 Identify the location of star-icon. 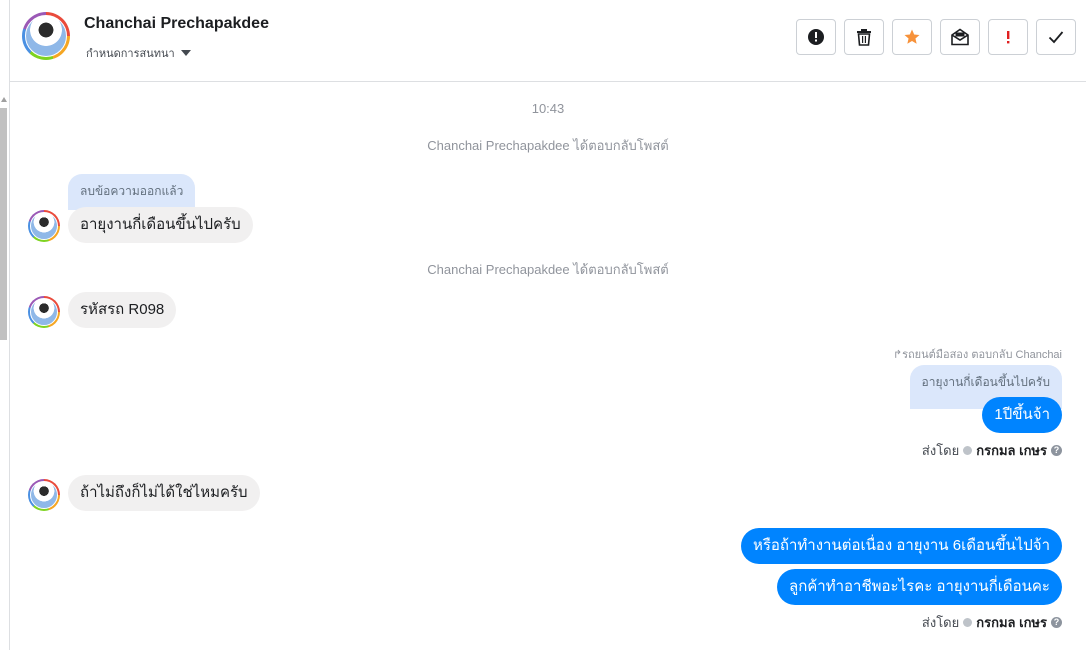
(912, 36).